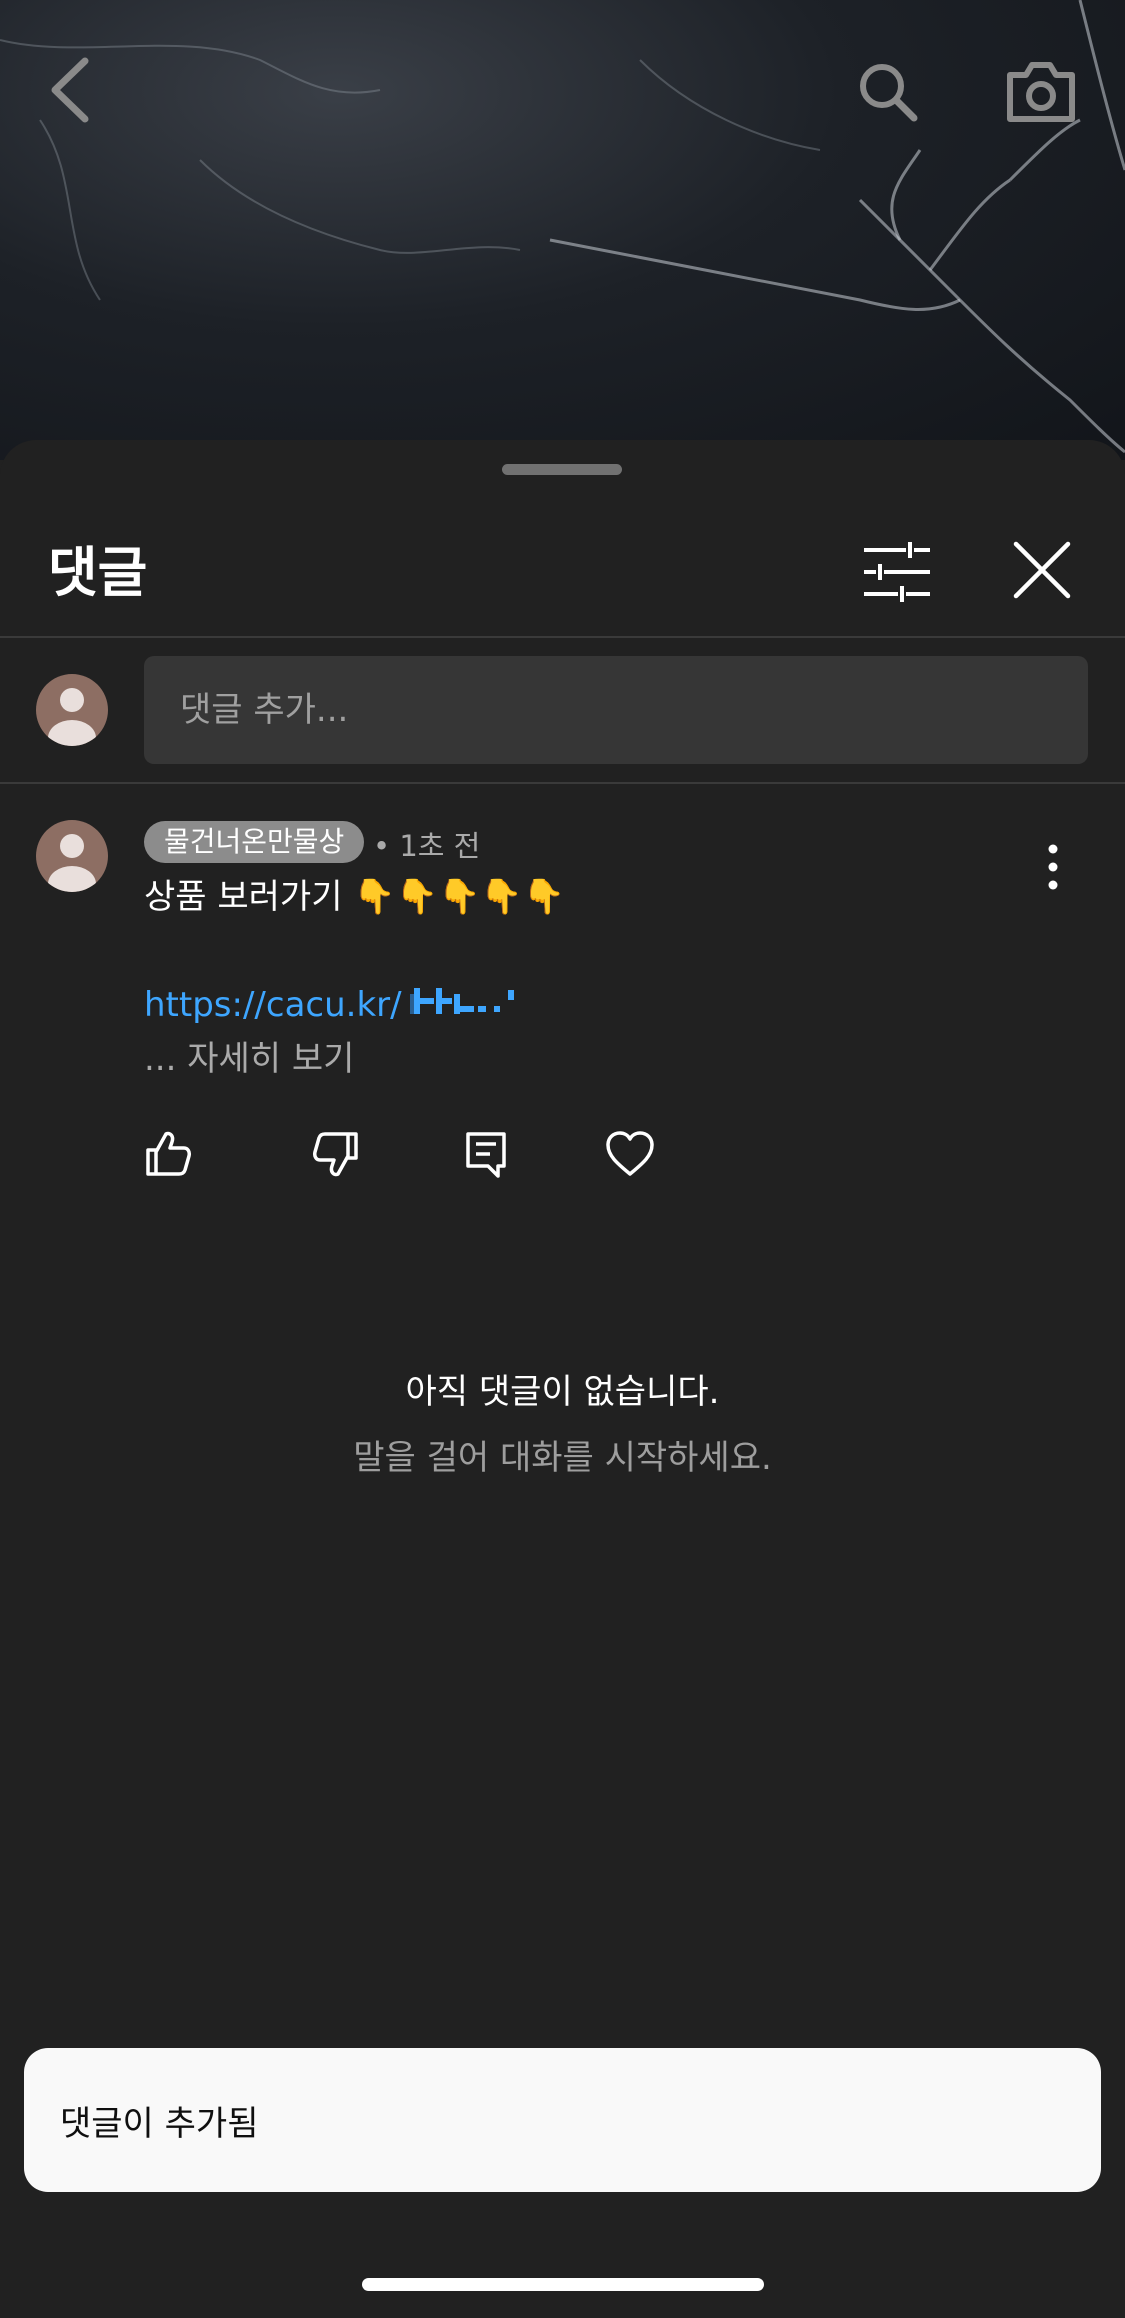 This screenshot has width=1125, height=2318. I want to click on search-button, so click(888, 92).